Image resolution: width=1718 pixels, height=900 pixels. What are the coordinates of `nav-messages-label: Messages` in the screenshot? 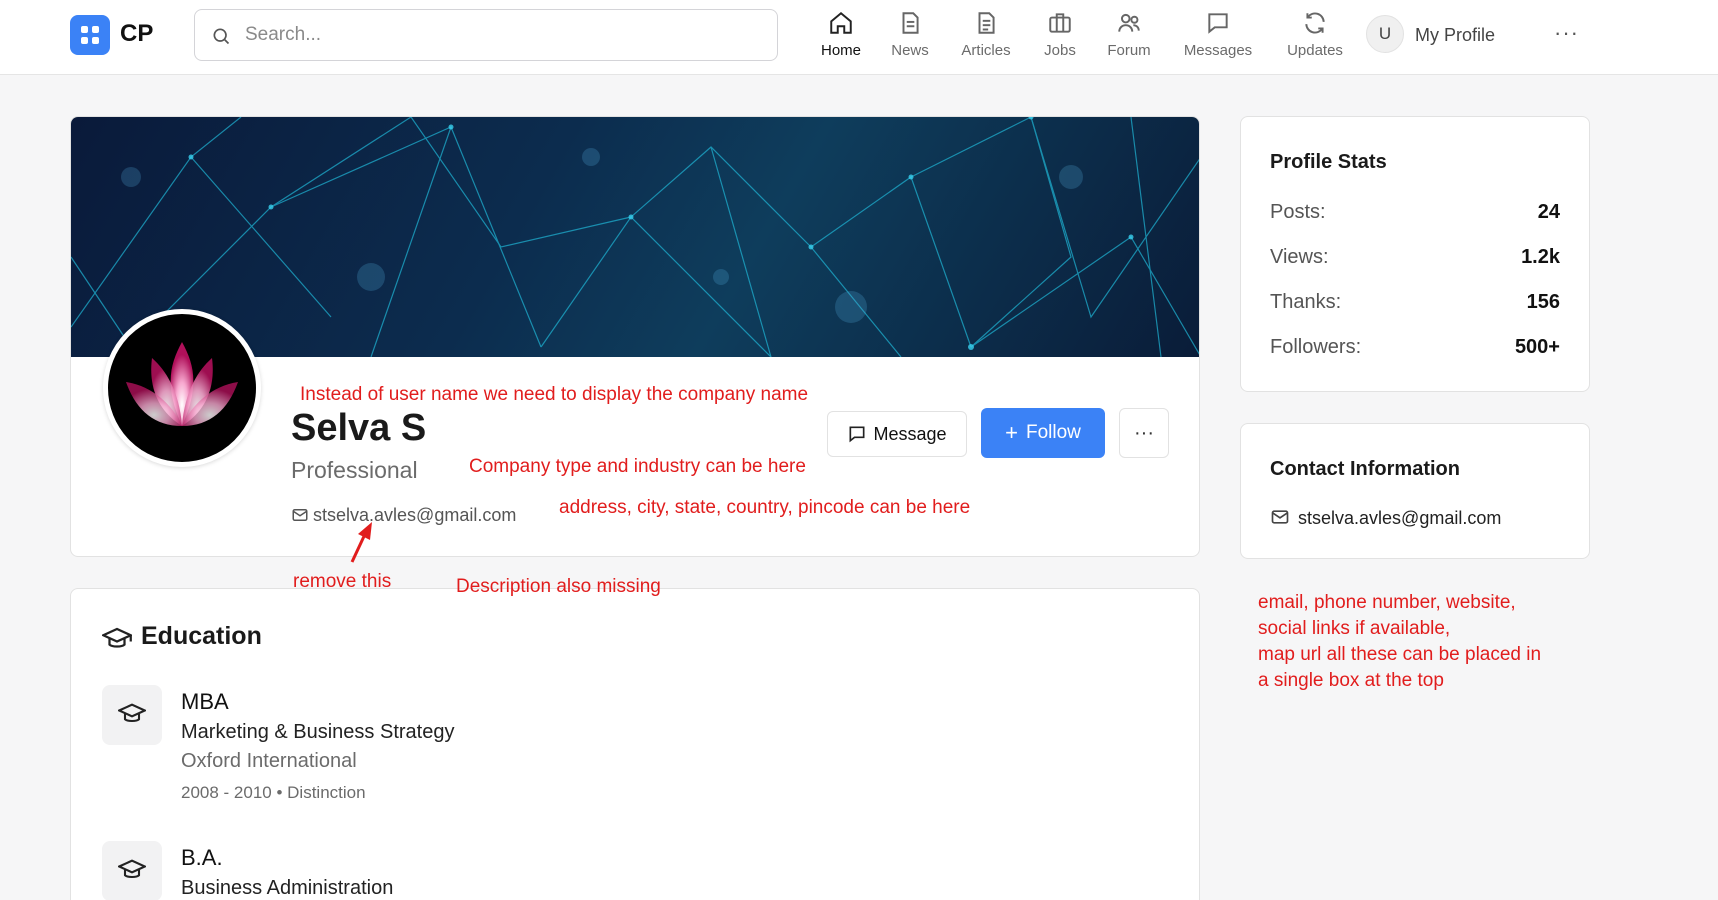 It's located at (1218, 50).